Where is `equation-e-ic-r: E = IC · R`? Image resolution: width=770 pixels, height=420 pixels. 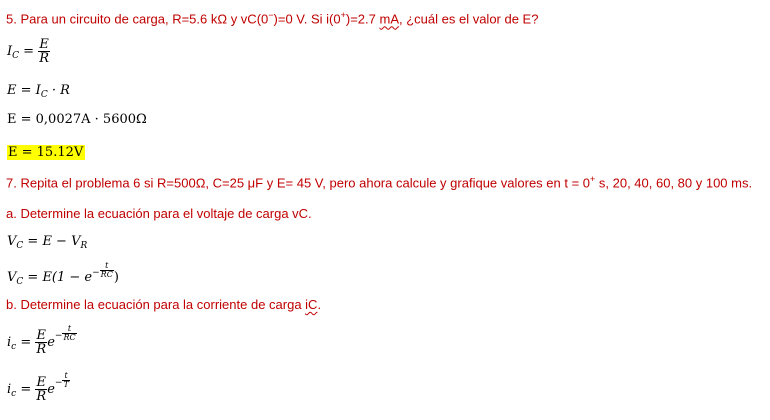 equation-e-ic-r: E = IC · R is located at coordinates (38, 91).